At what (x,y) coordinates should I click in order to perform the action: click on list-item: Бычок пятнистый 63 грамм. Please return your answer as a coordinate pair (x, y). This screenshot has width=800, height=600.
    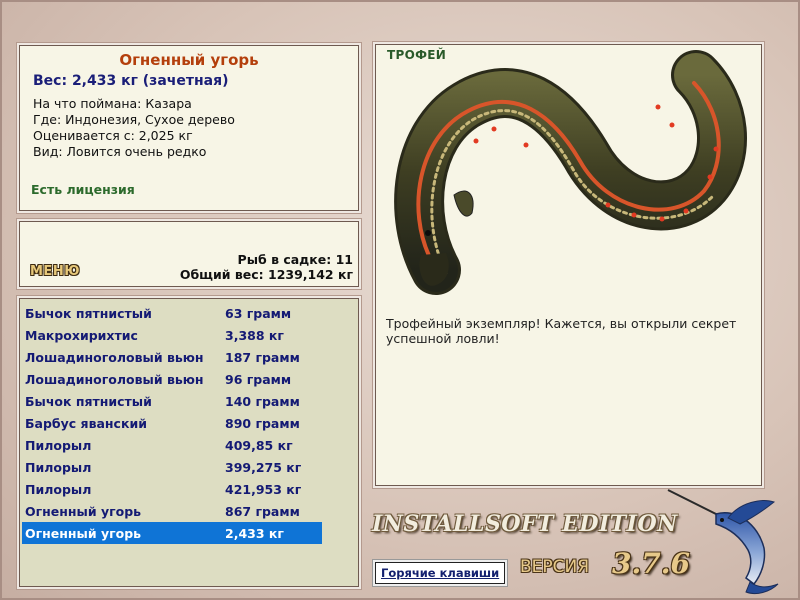
    Looking at the image, I should click on (172, 313).